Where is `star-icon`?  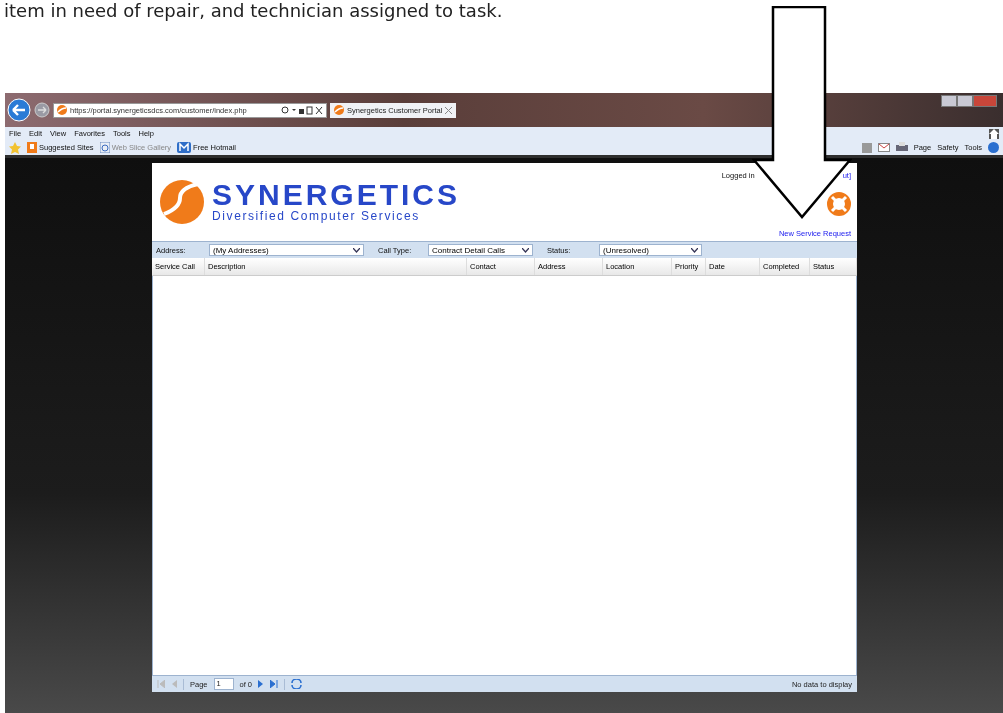
star-icon is located at coordinates (15, 147).